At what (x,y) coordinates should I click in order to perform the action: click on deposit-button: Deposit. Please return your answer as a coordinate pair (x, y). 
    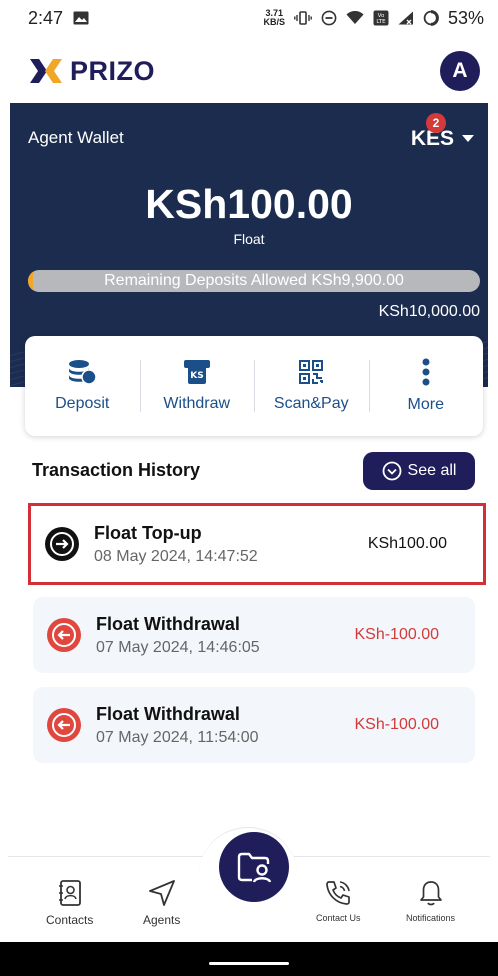
    Looking at the image, I should click on (82, 386).